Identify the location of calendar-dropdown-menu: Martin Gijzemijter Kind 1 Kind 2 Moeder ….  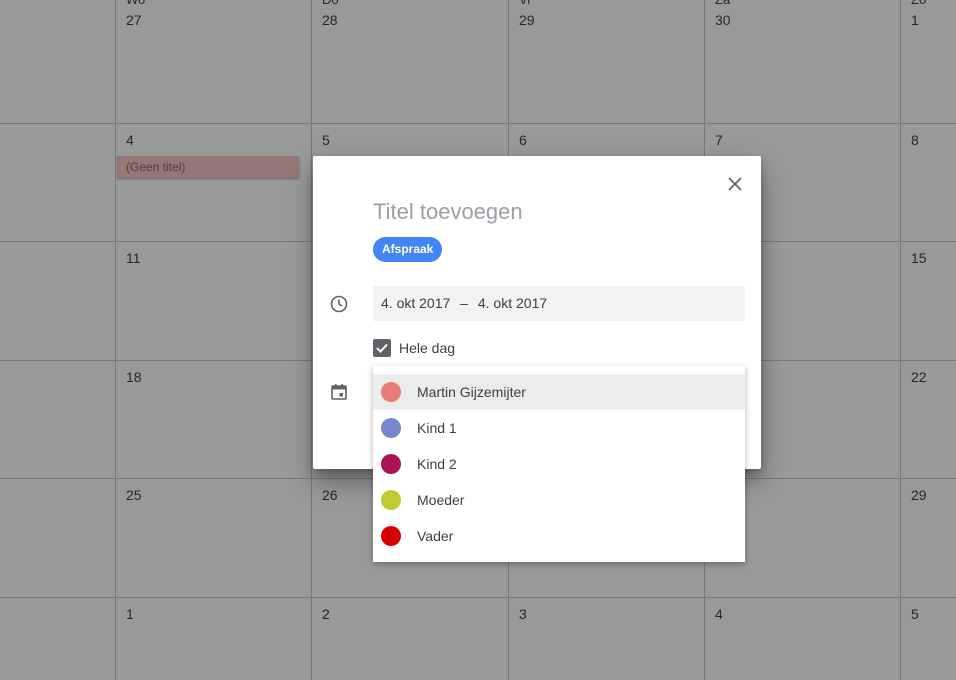
(559, 464).